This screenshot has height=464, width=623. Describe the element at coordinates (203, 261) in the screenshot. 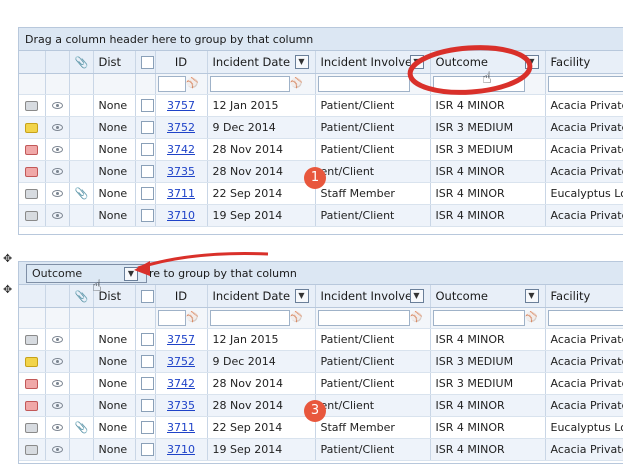

I see `drag-arrow` at that location.